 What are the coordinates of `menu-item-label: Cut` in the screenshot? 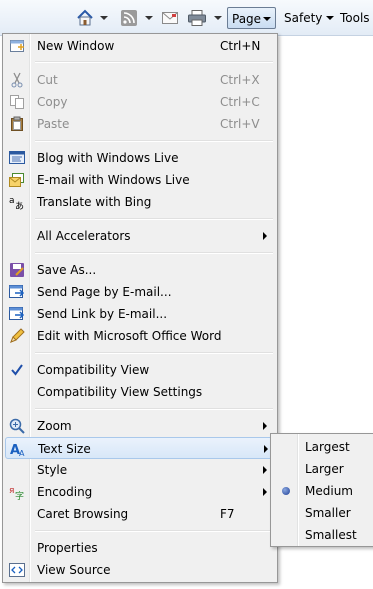 It's located at (47, 80).